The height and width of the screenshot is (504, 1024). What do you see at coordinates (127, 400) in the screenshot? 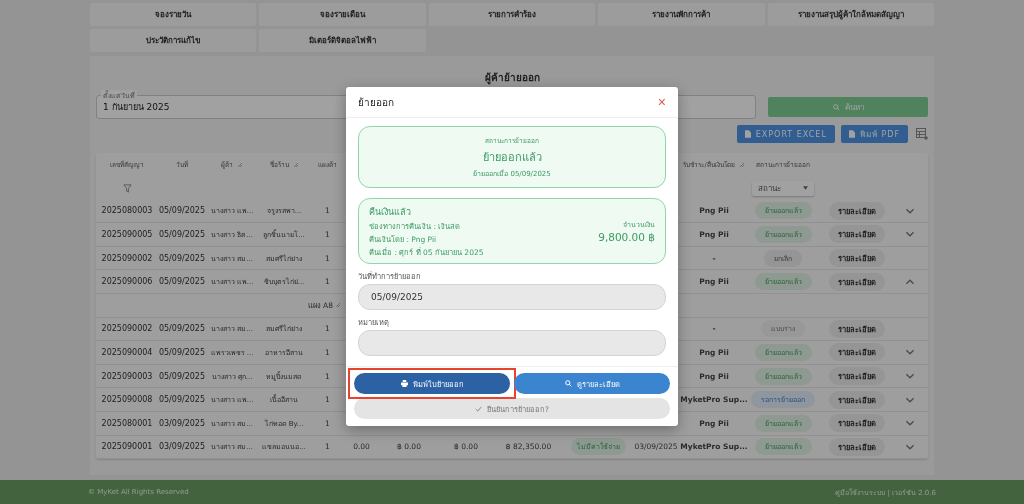
I see `table-cell: 2025090008` at bounding box center [127, 400].